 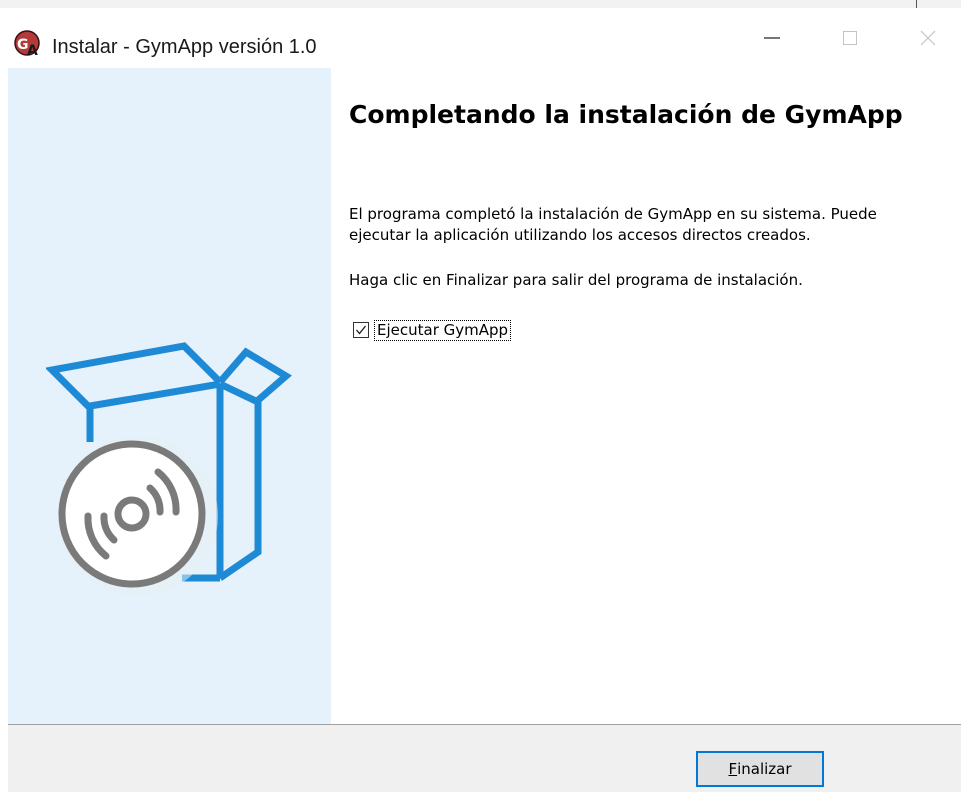 I want to click on finish-button: Finalizar, so click(x=760, y=769).